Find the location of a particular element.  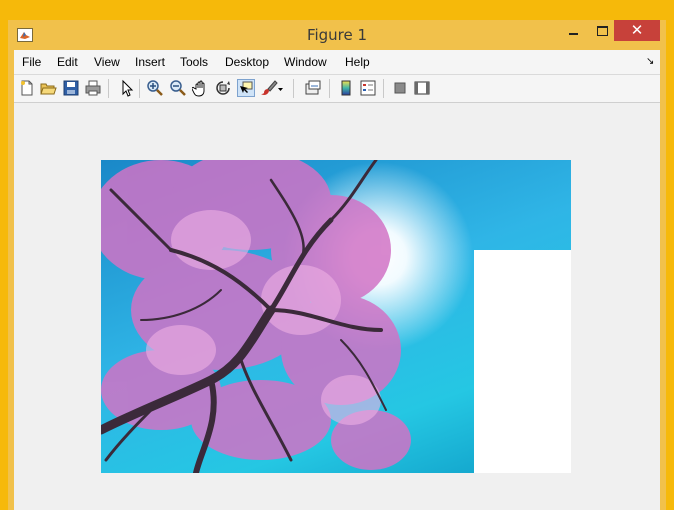

menu-window: Window is located at coordinates (305, 62).